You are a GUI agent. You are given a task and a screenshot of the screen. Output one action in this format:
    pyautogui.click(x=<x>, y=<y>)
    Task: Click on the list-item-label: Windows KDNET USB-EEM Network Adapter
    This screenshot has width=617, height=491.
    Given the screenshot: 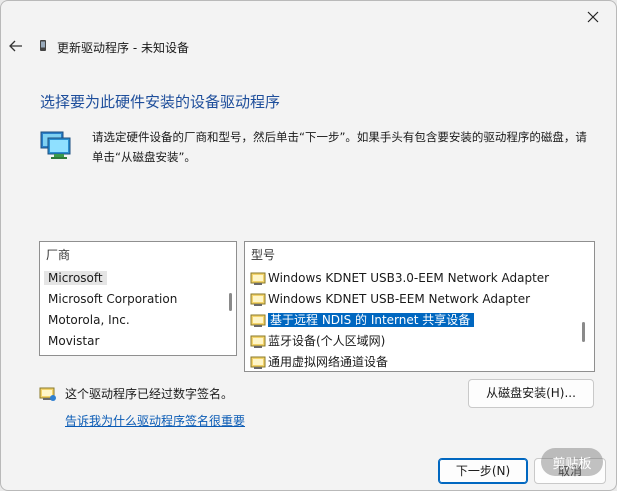 What is the action you would take?
    pyautogui.click(x=399, y=299)
    